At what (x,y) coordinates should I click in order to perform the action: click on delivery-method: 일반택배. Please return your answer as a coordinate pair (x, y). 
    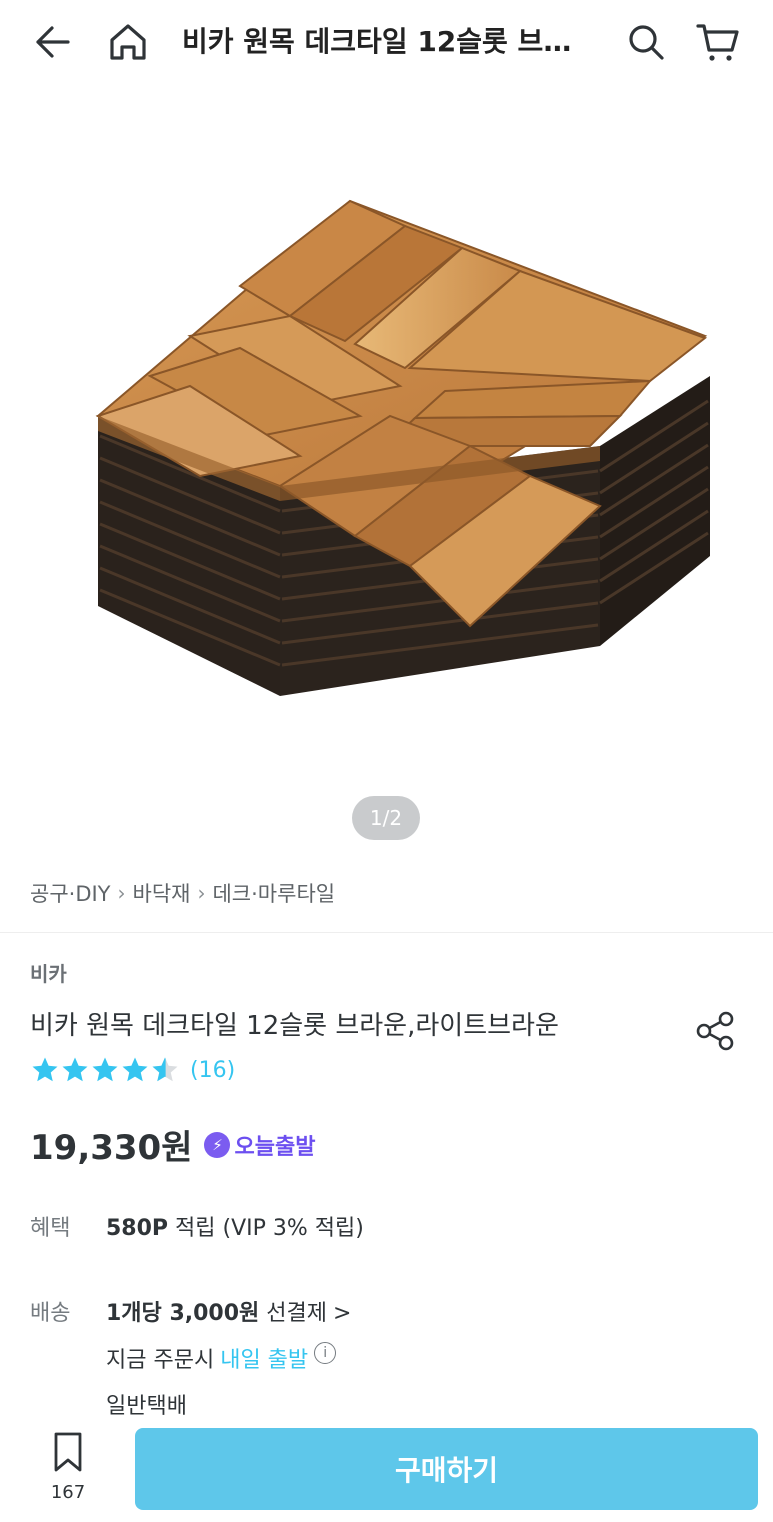
    Looking at the image, I should click on (146, 1404).